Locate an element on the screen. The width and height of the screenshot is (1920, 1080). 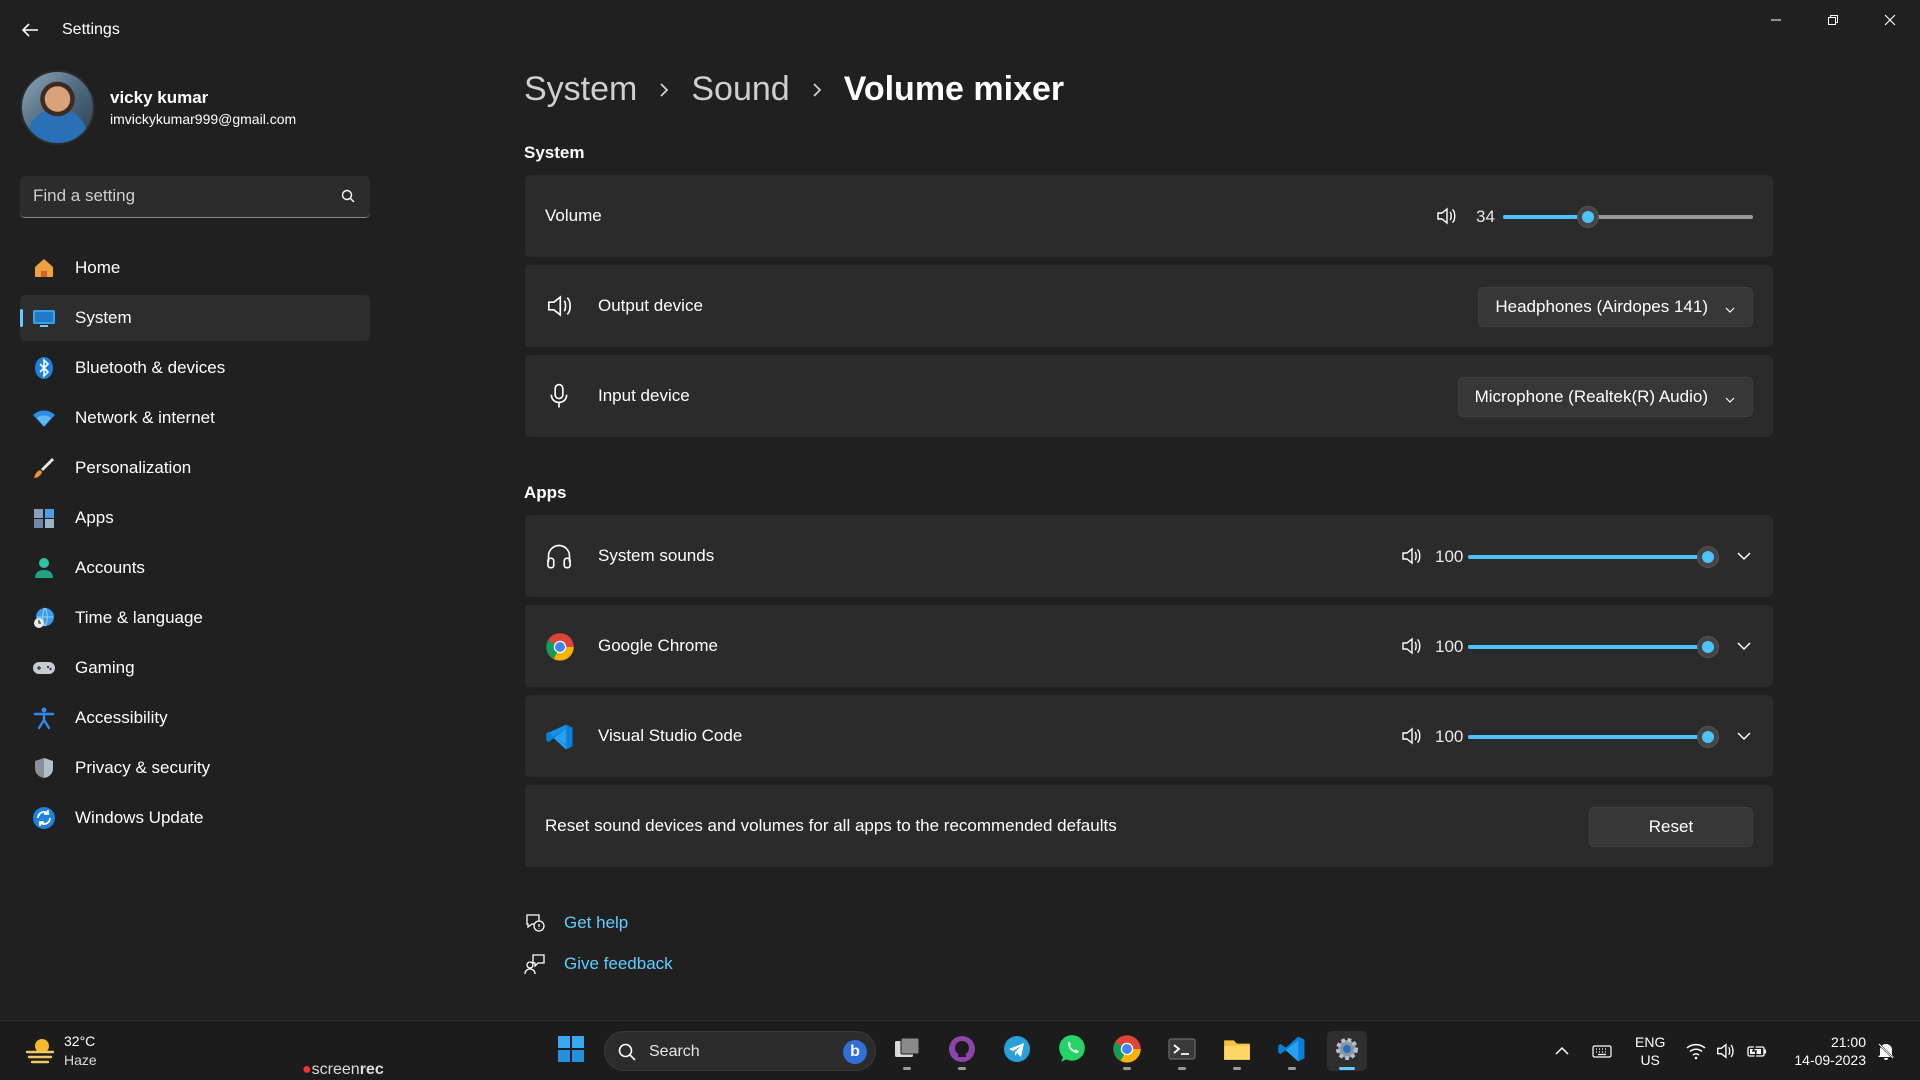
region-code: US is located at coordinates (1650, 1060).